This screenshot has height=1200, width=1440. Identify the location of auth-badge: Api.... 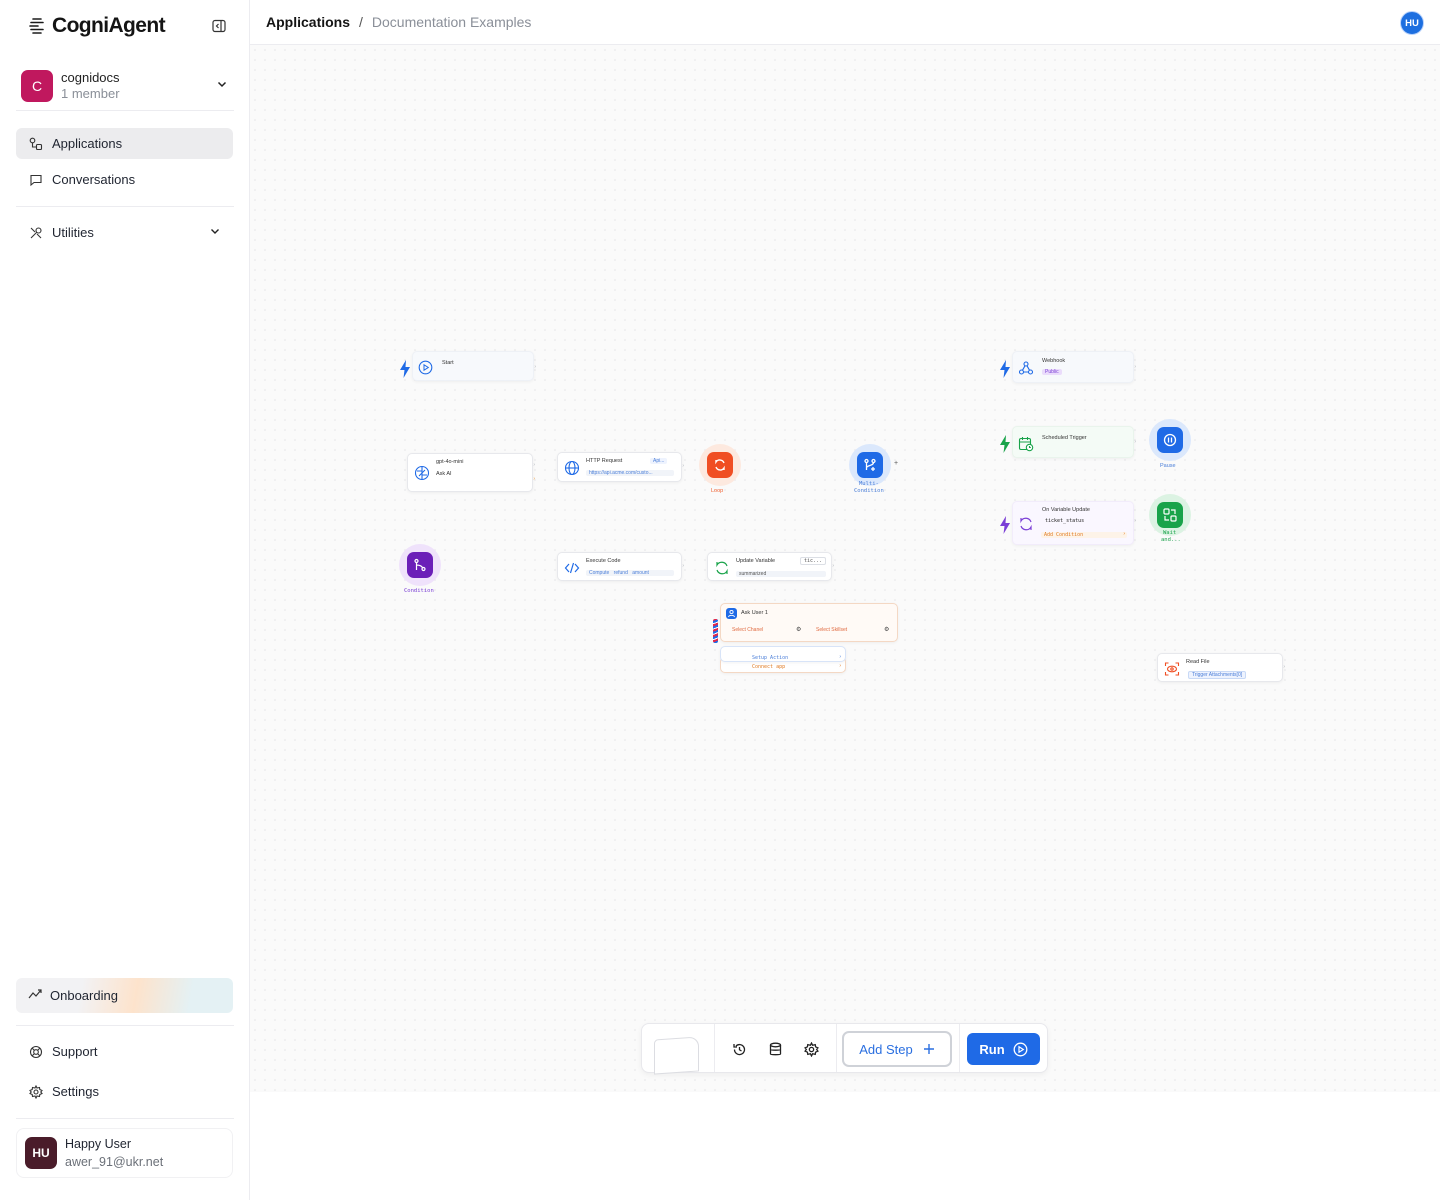
(659, 461).